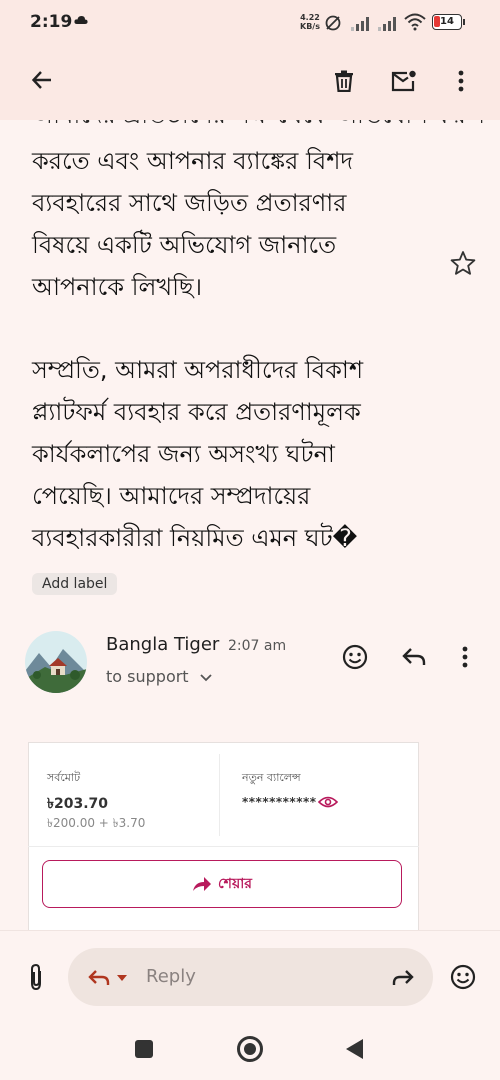 The height and width of the screenshot is (1080, 500). I want to click on reply-type-dropdown, so click(108, 978).